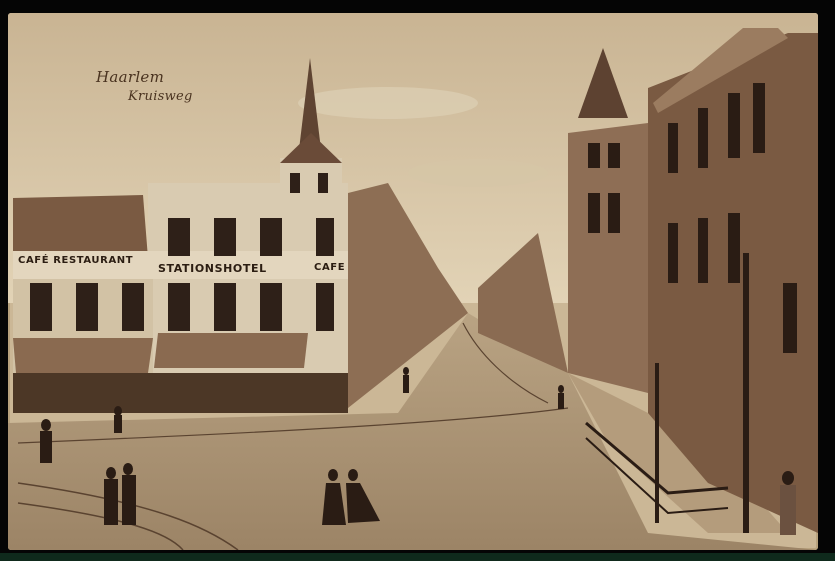 Image resolution: width=835 pixels, height=561 pixels. Describe the element at coordinates (180, 393) in the screenshot. I see `ground-floor` at that location.